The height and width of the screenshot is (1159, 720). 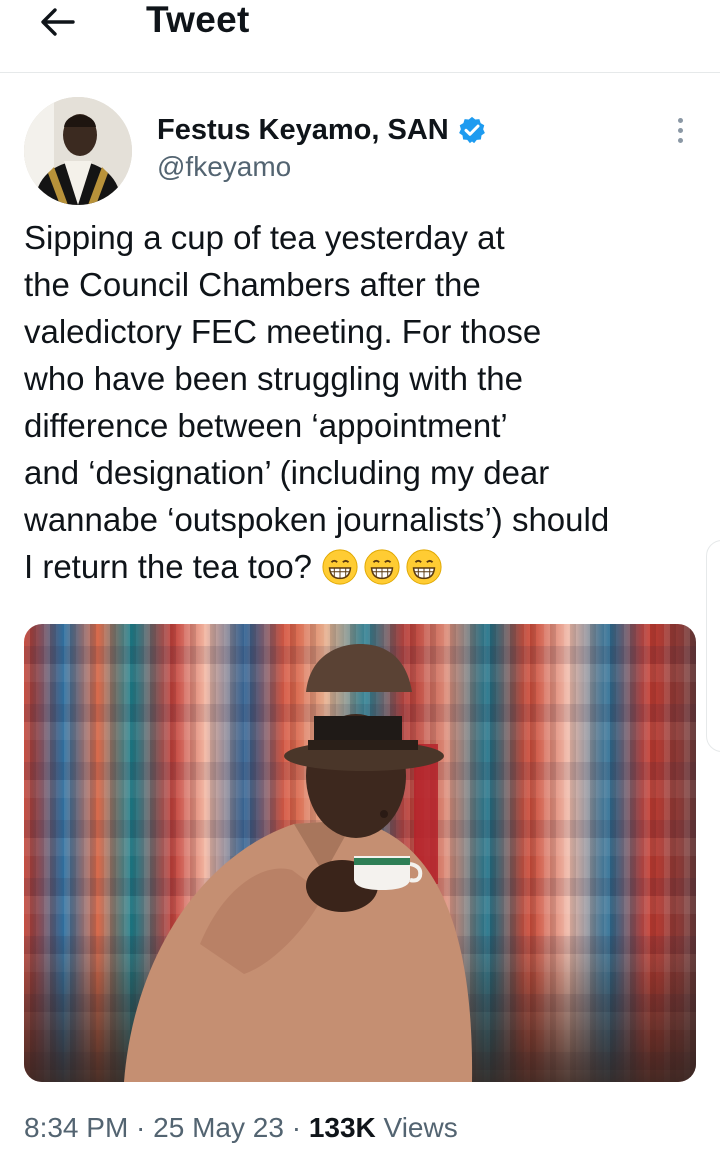 I want to click on arrow-left-icon, so click(x=58, y=22).